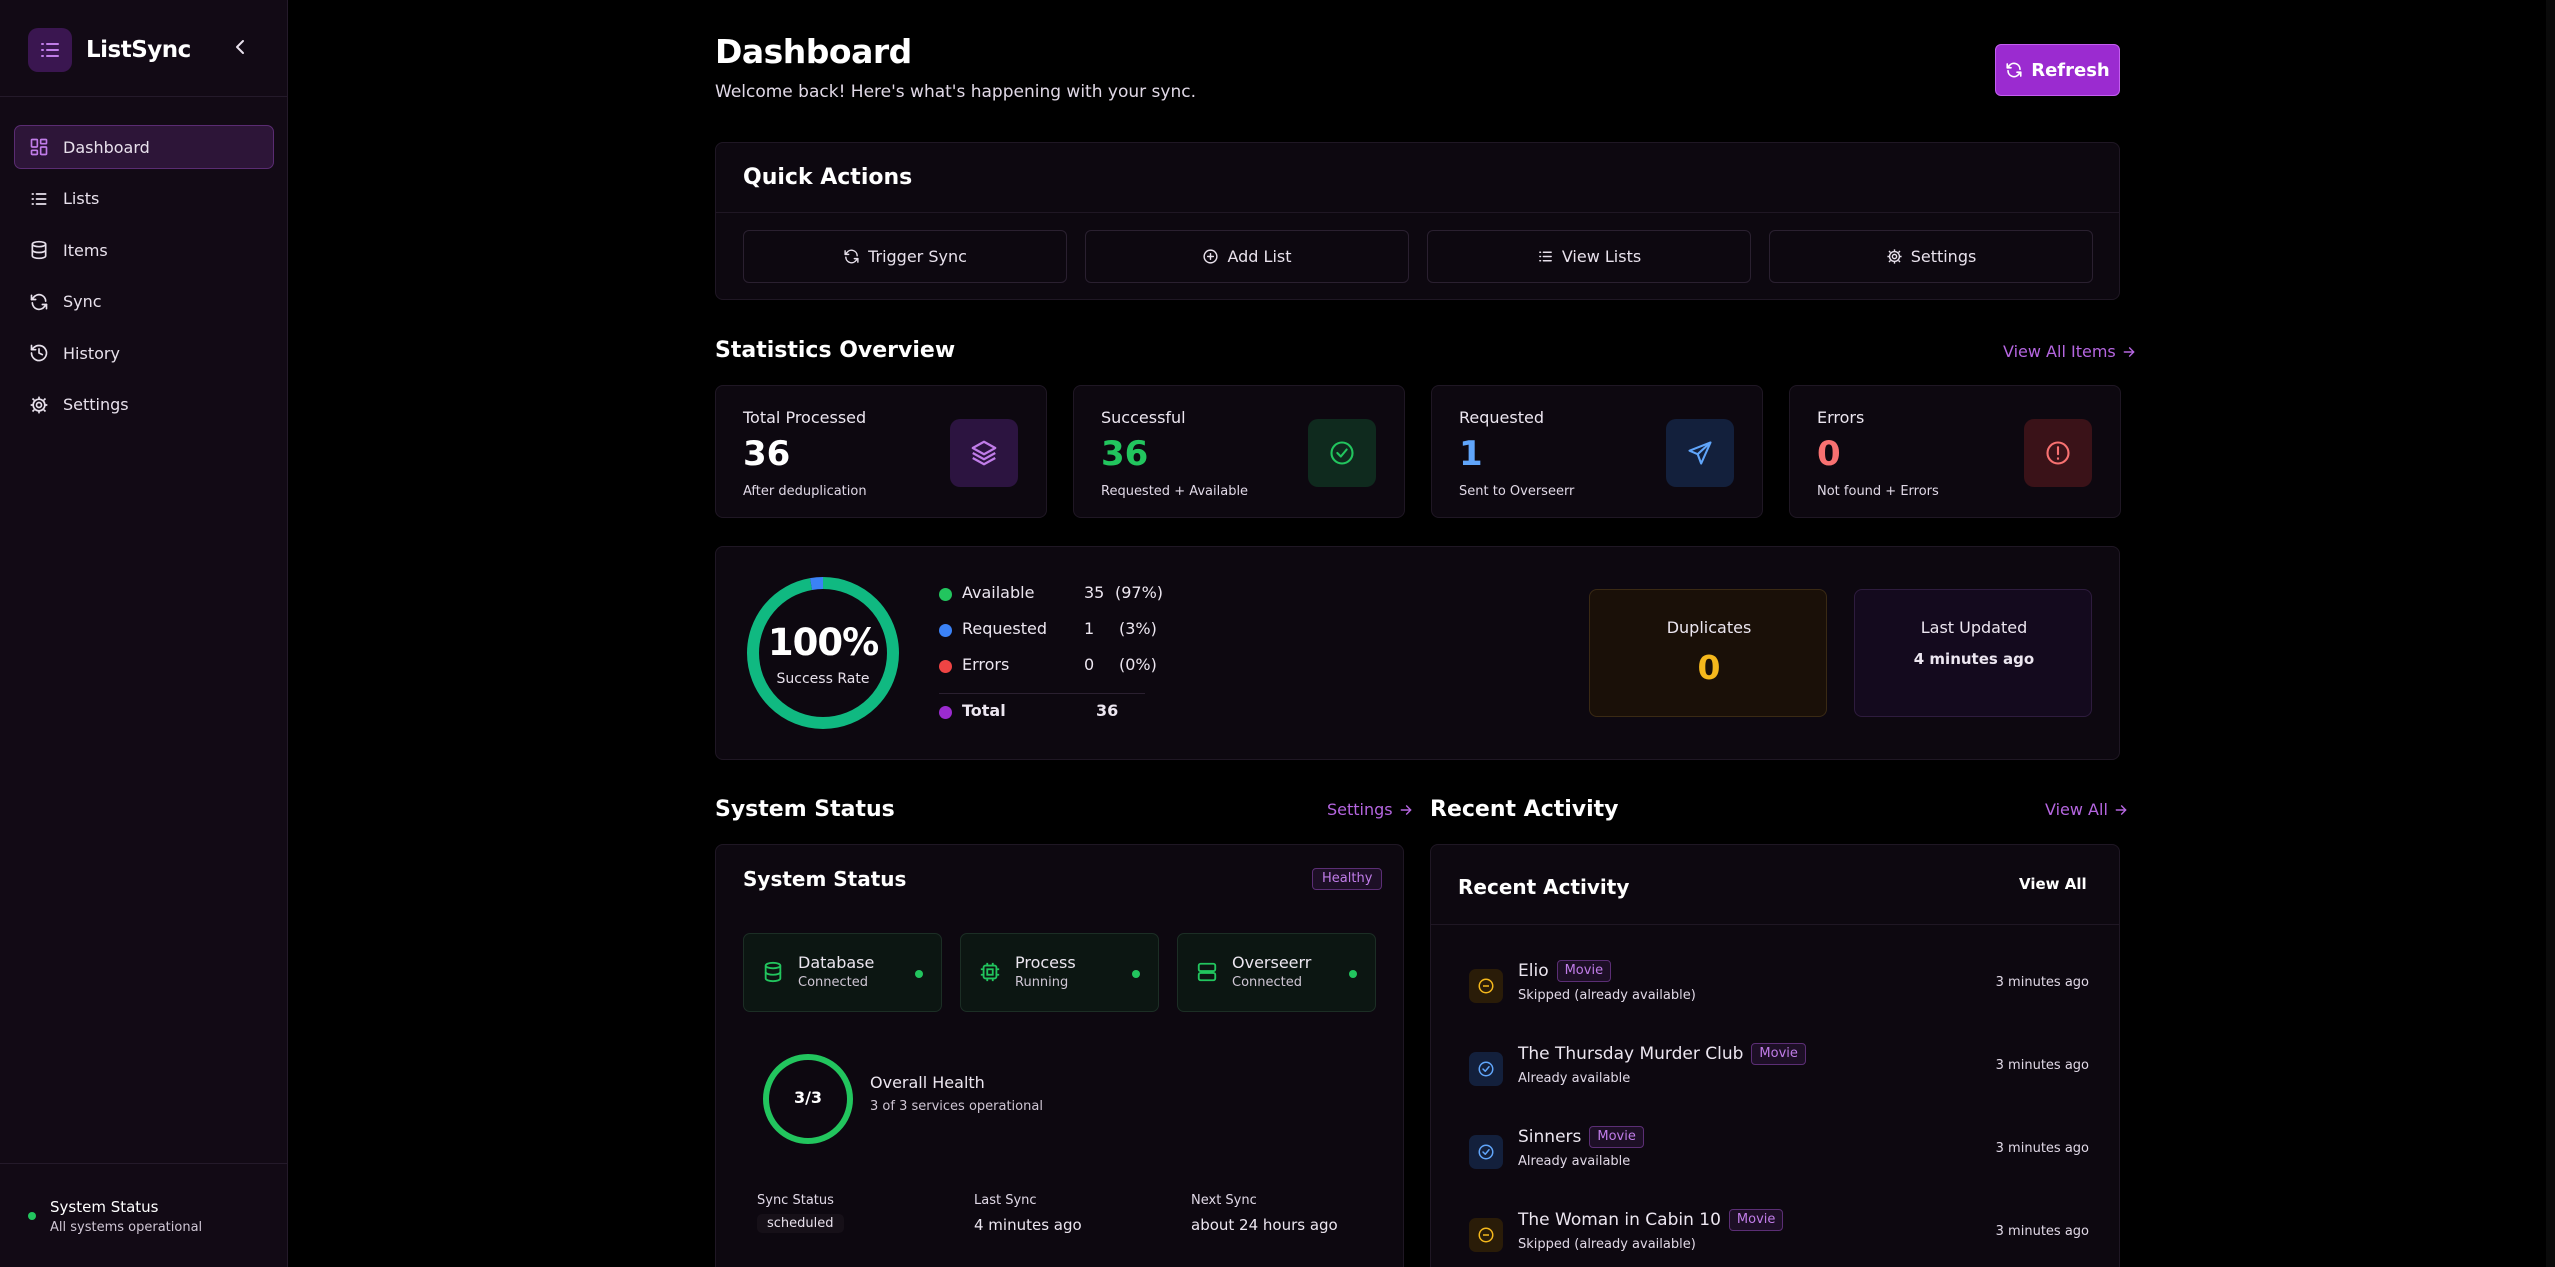 This screenshot has height=1267, width=2555. I want to click on sidebar-item-history: History, so click(144, 353).